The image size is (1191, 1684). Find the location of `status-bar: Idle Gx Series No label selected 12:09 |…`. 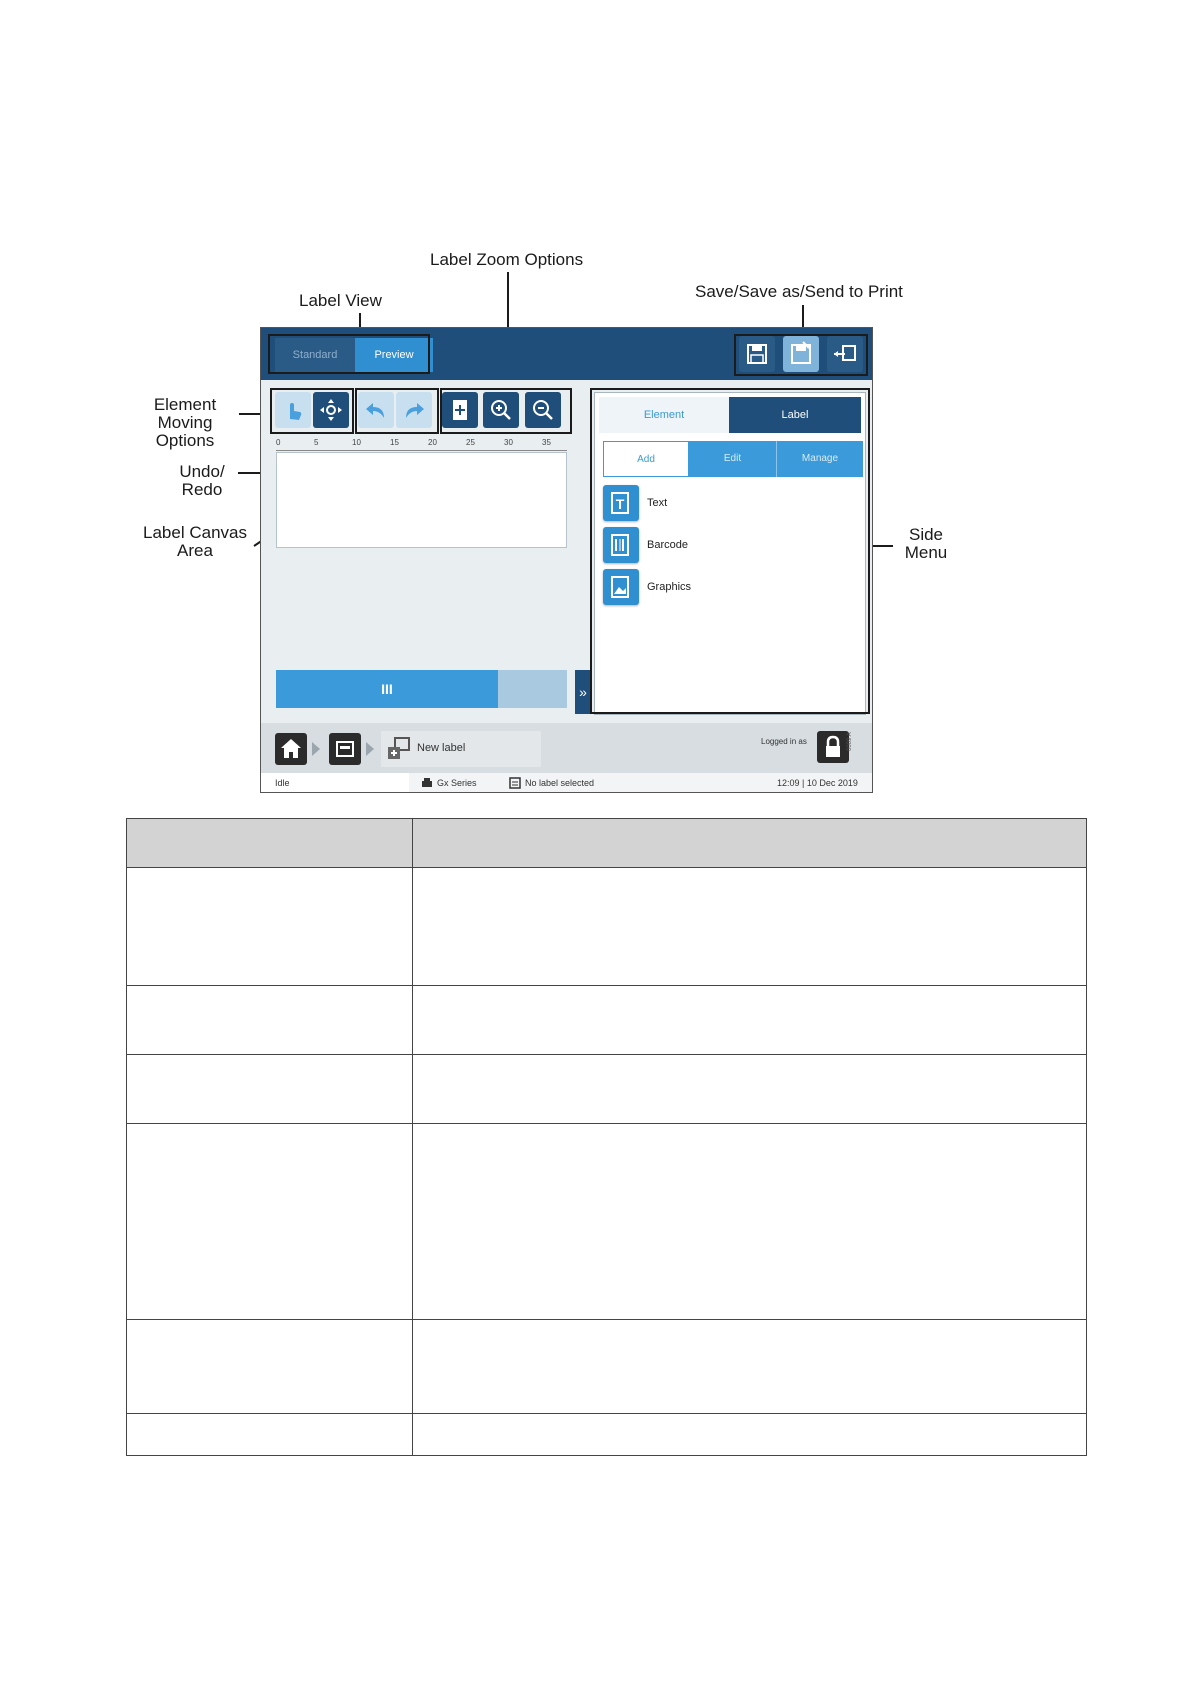

status-bar: Idle Gx Series No label selected 12:09 |… is located at coordinates (566, 782).